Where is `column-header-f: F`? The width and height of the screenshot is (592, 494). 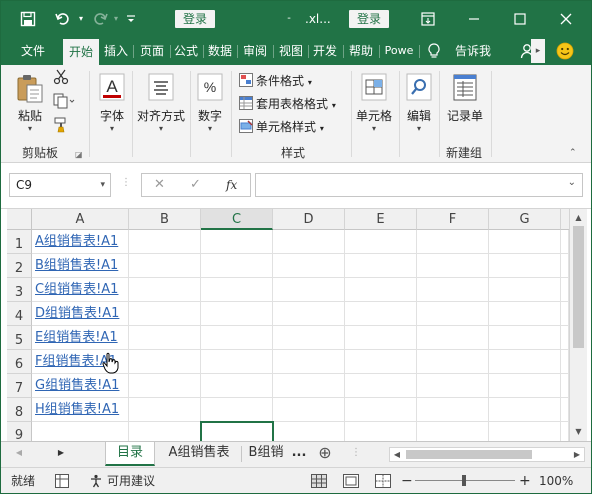
column-header-f: F is located at coordinates (453, 219).